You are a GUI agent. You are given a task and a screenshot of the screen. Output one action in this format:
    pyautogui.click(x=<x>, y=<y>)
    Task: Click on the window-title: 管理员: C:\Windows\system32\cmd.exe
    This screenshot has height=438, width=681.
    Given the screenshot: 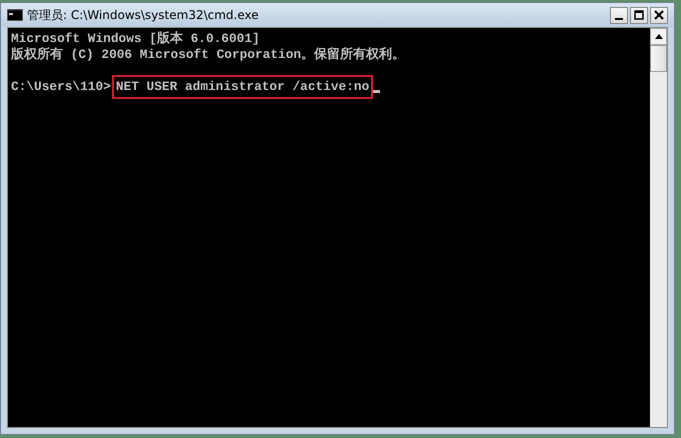 What is the action you would take?
    pyautogui.click(x=143, y=15)
    